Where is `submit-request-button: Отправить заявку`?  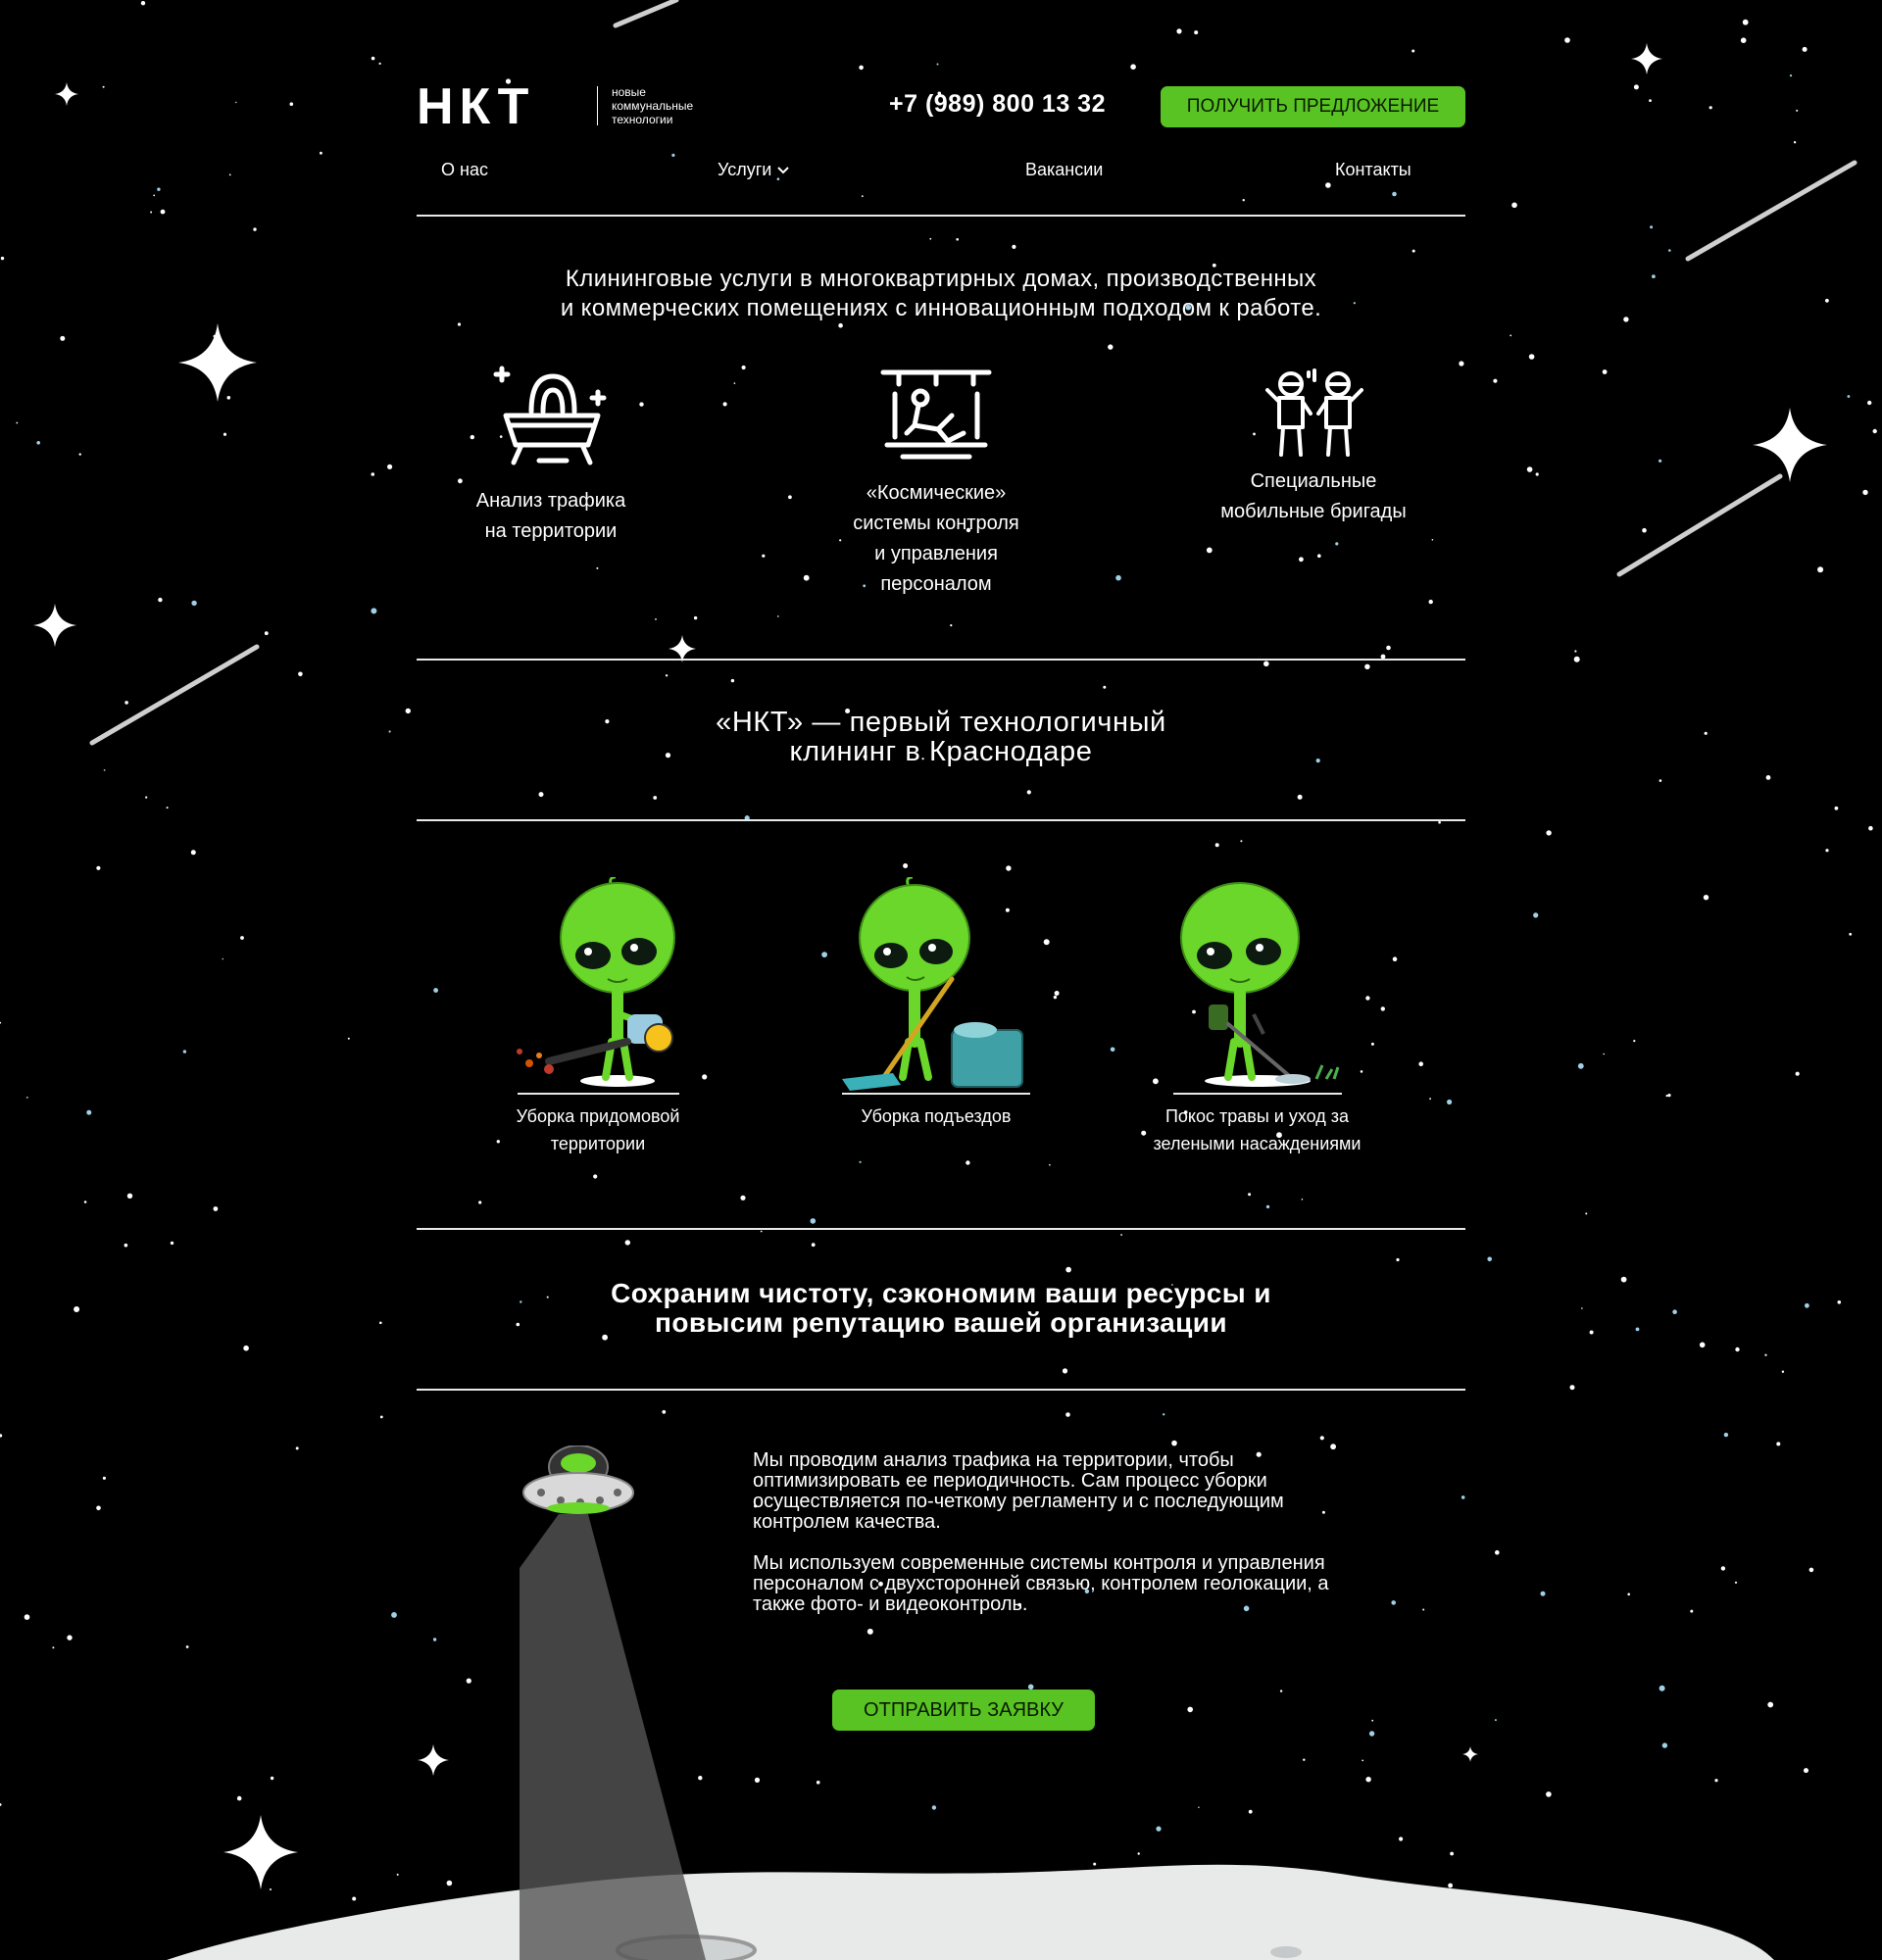 submit-request-button: Отправить заявку is located at coordinates (963, 1710).